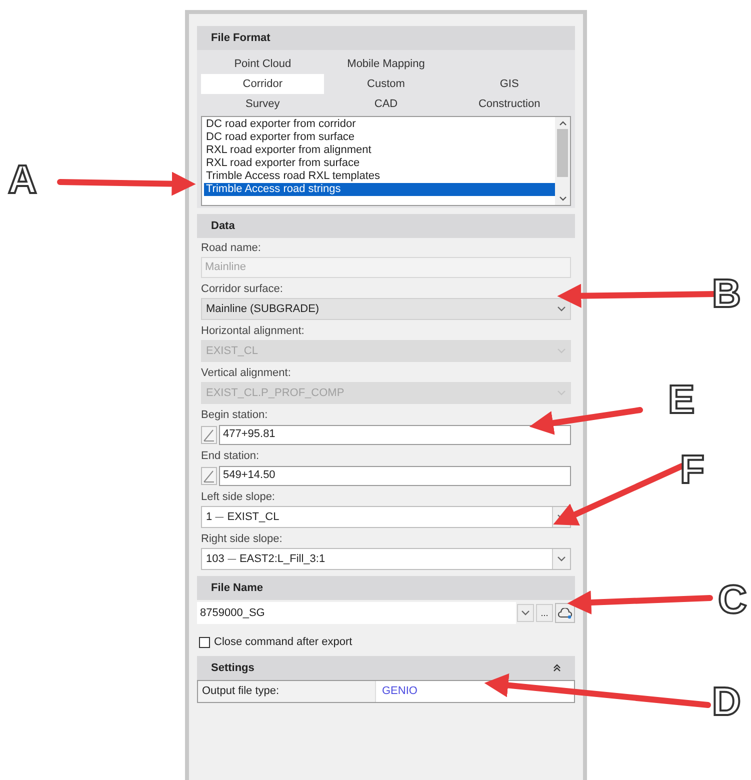  Describe the element at coordinates (242, 539) in the screenshot. I see `field-label: Right side slope:` at that location.